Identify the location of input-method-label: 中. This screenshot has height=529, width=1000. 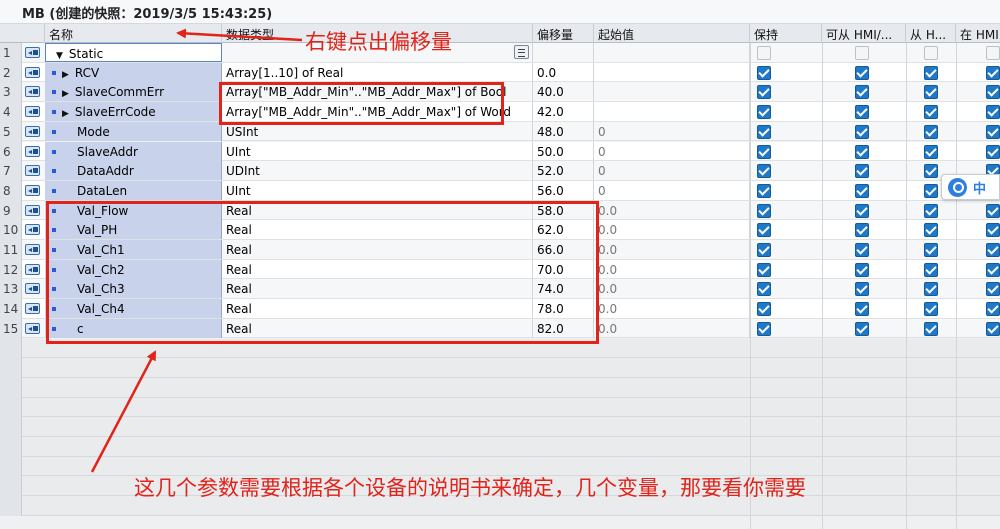
(980, 189).